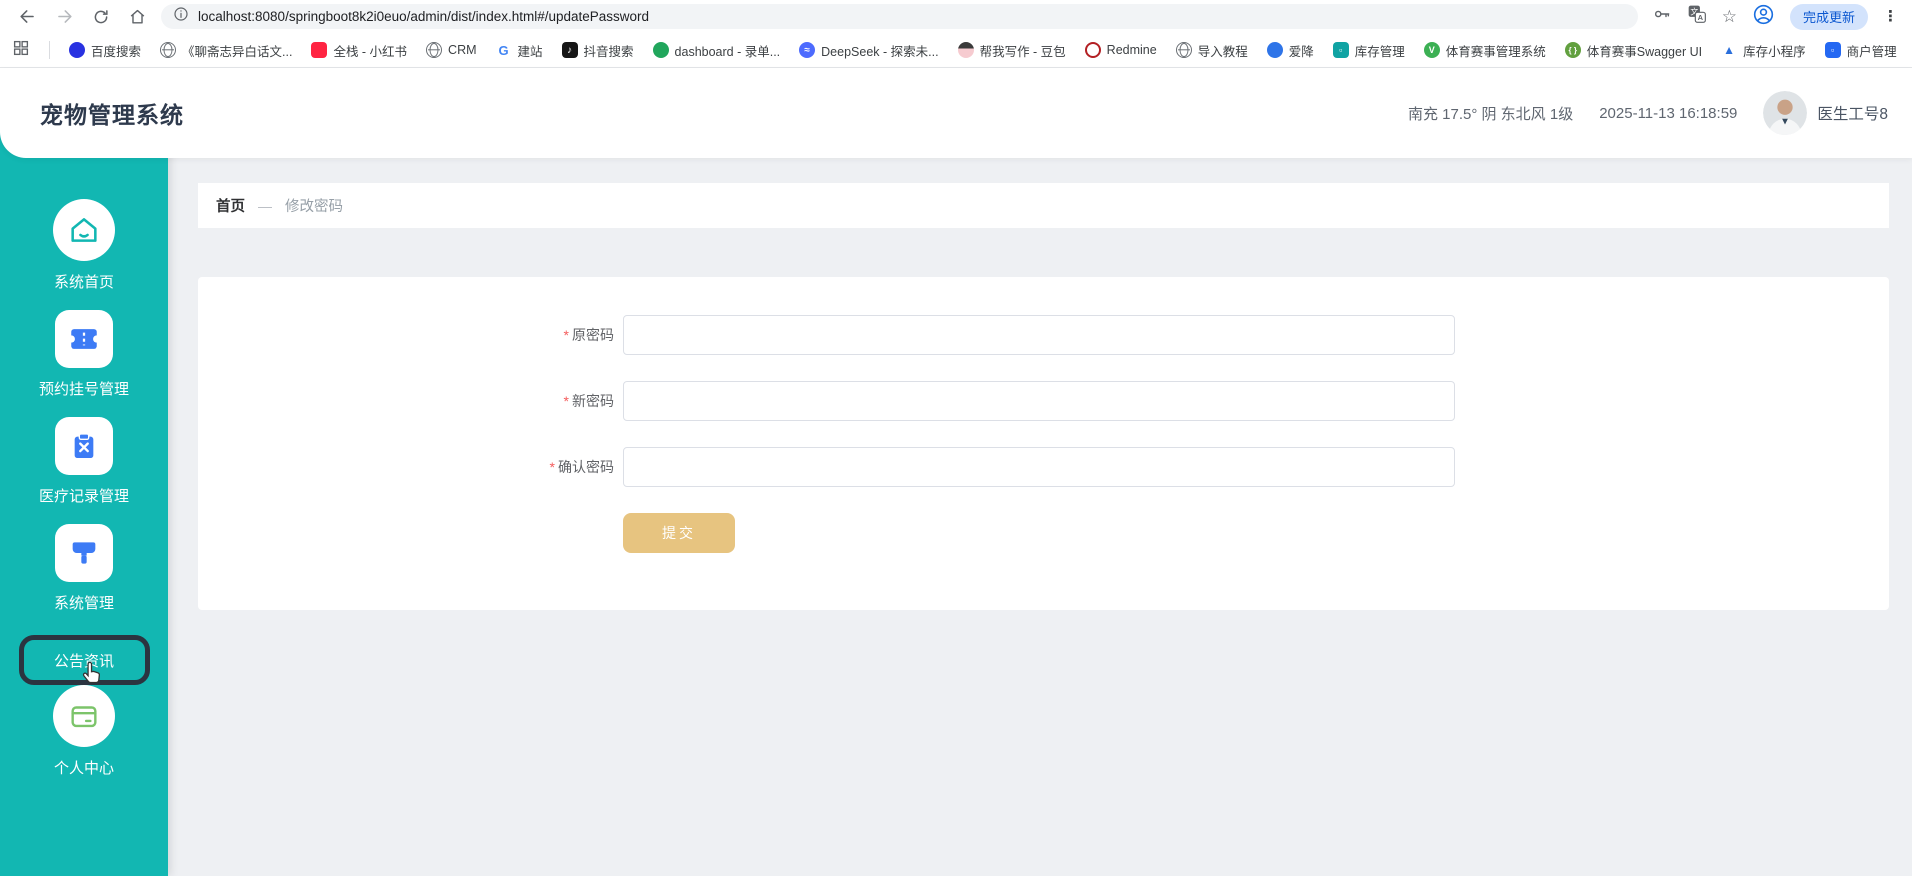 Image resolution: width=1912 pixels, height=876 pixels. I want to click on apps-grid-icon, so click(21, 50).